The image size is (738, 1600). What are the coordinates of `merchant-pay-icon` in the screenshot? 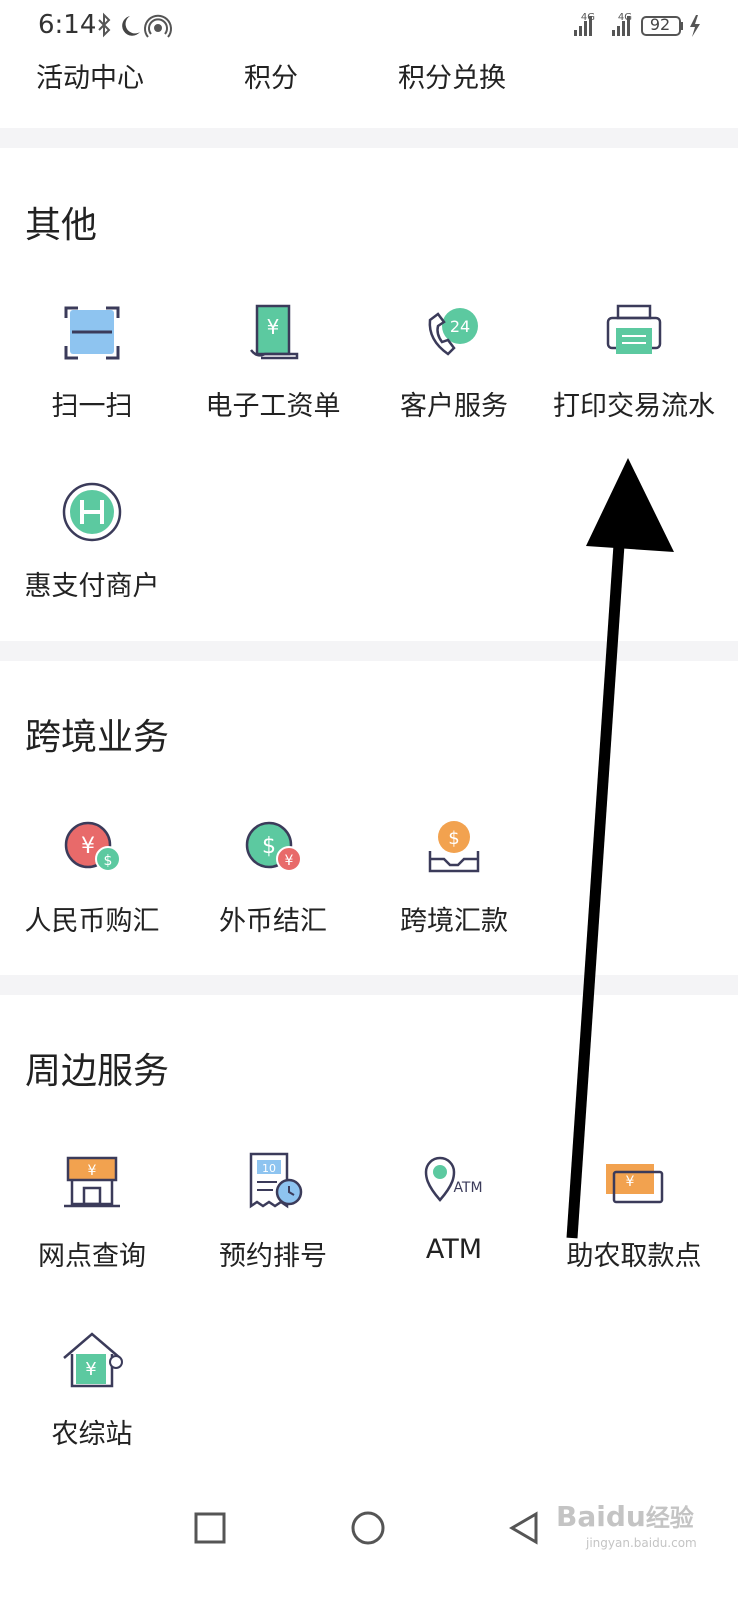 It's located at (92, 512).